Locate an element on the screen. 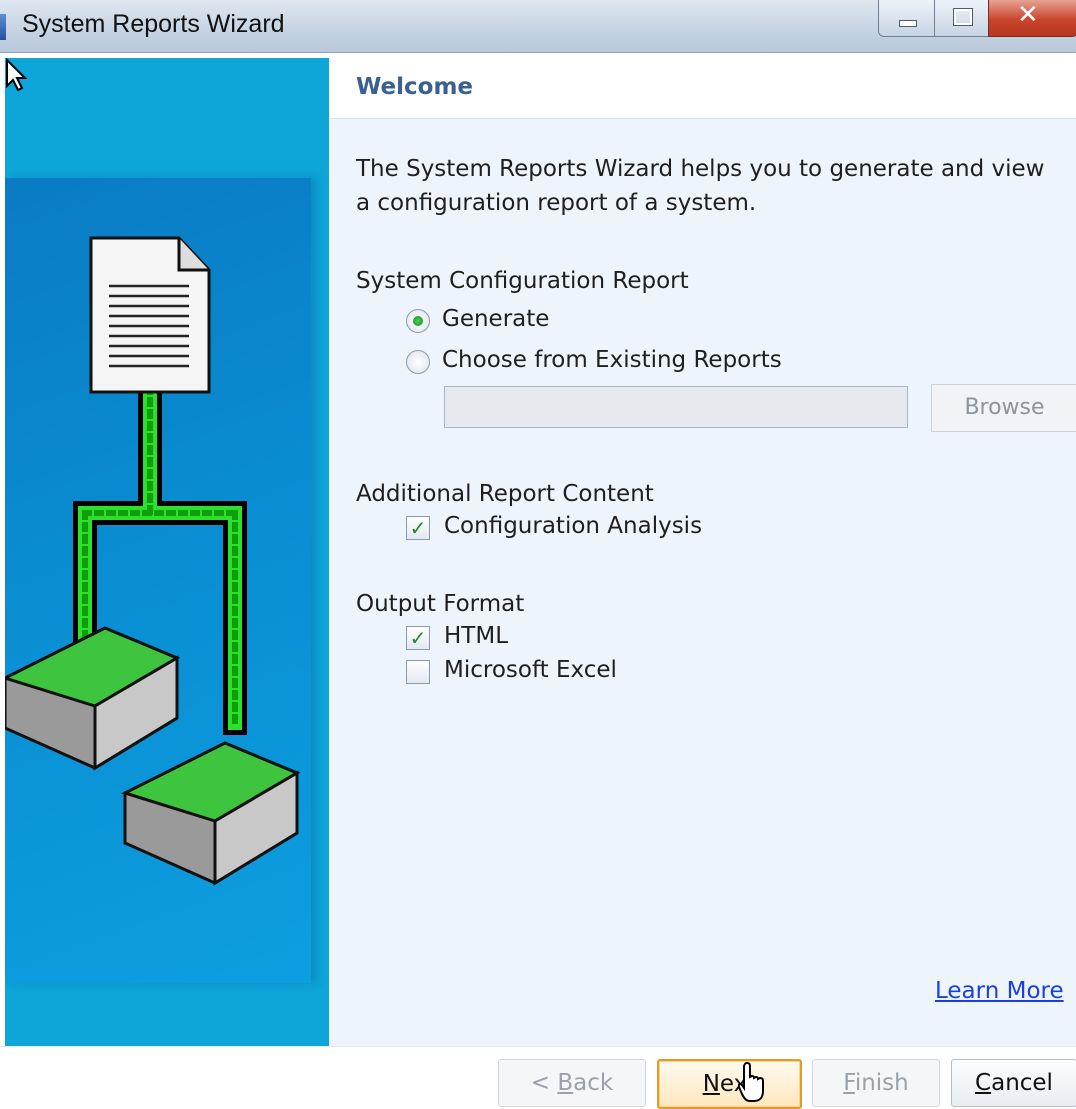 This screenshot has height=1109, width=1076. window-title: System Reports Wizard is located at coordinates (153, 24).